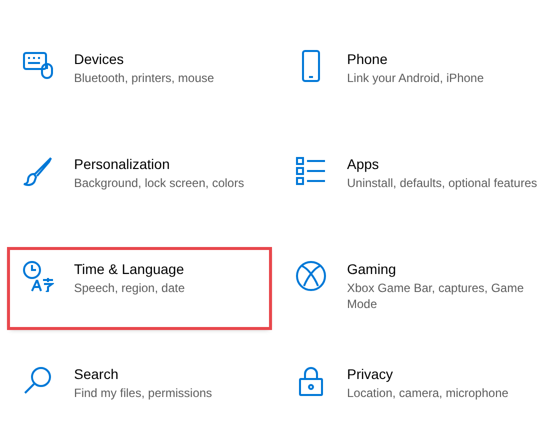  Describe the element at coordinates (159, 183) in the screenshot. I see `item-description: Background, lock screen, colors` at that location.